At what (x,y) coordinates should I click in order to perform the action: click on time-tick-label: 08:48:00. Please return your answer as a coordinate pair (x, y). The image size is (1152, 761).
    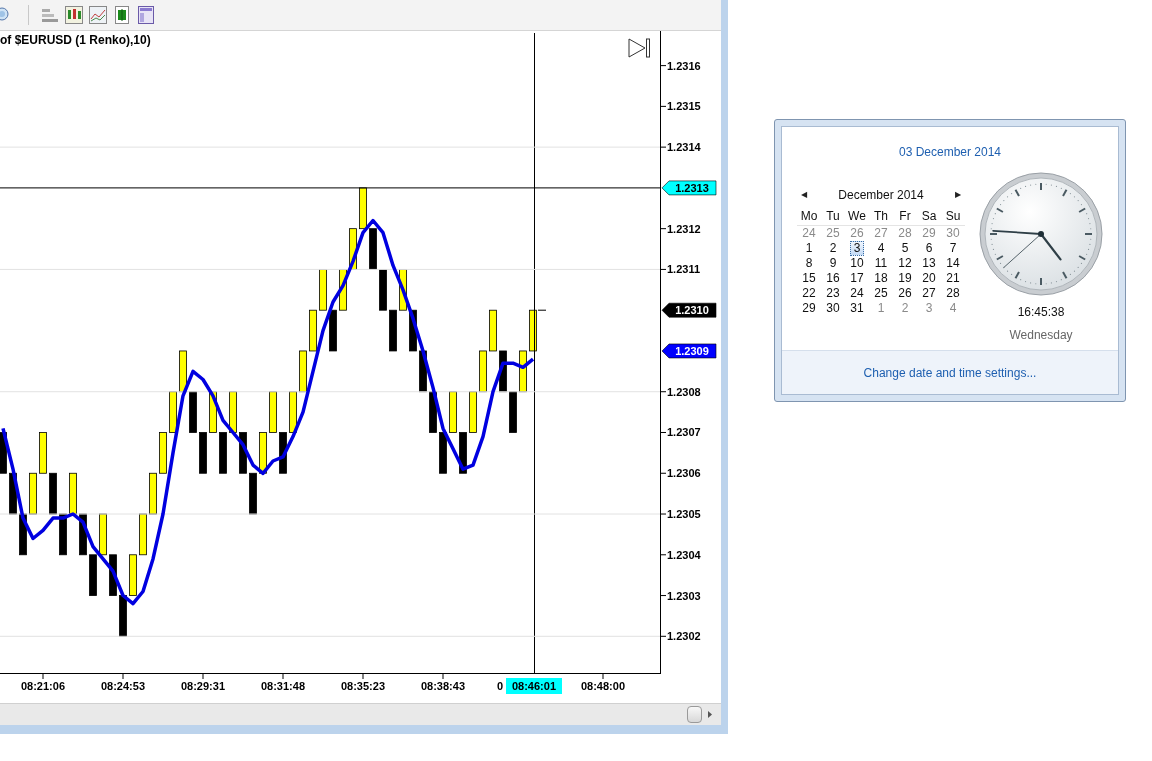
    Looking at the image, I should click on (603, 686).